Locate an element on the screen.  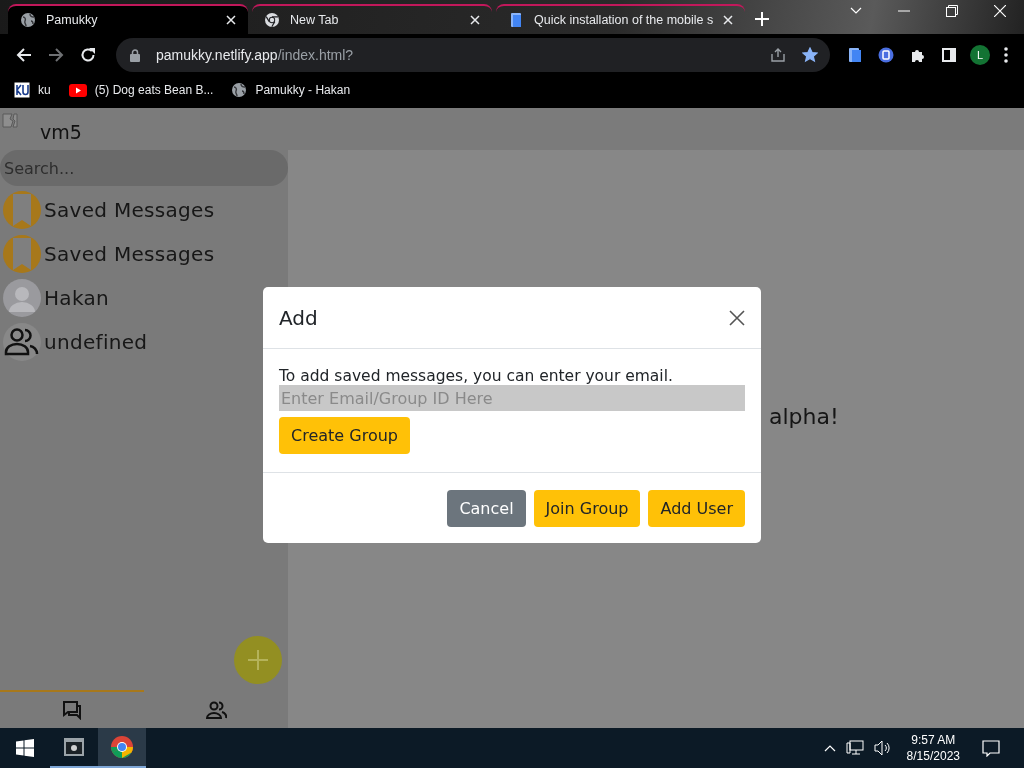
welcome-text: alpha! is located at coordinates (804, 416).